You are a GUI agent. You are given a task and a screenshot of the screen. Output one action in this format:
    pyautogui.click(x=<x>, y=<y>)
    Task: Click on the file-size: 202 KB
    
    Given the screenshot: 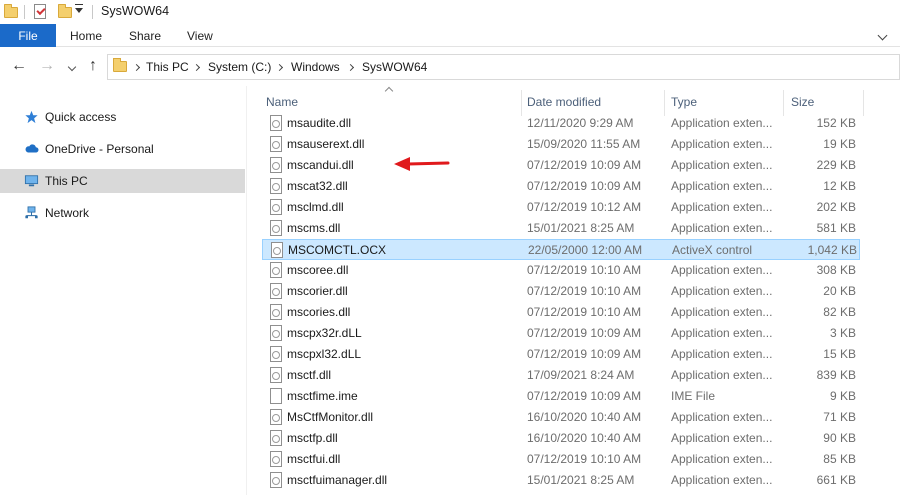 What is the action you would take?
    pyautogui.click(x=836, y=207)
    